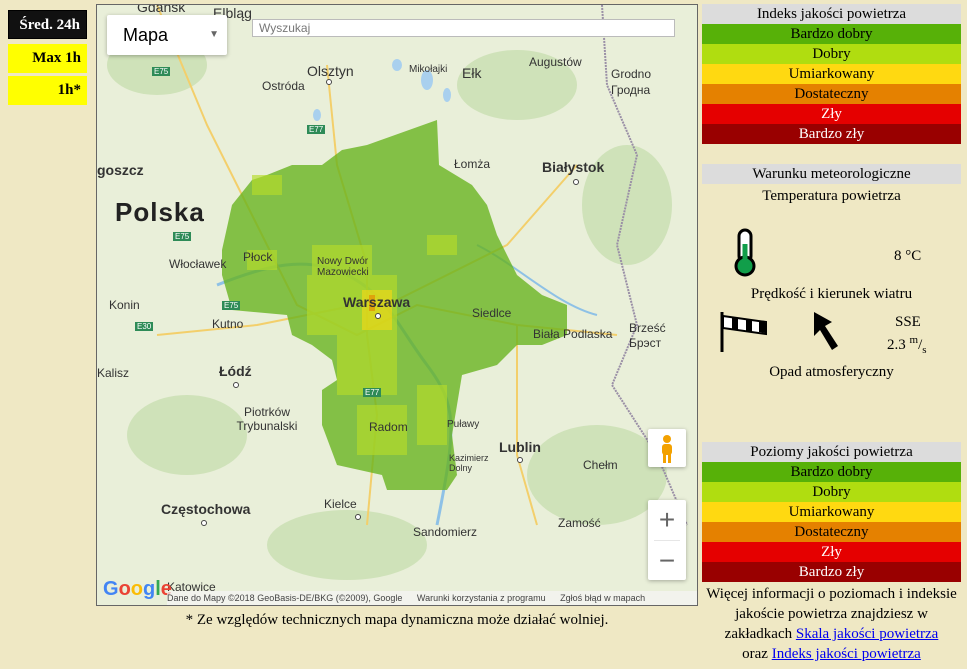 The image size is (967, 669). What do you see at coordinates (463, 28) in the screenshot?
I see `search-input: Wyszukaj` at bounding box center [463, 28].